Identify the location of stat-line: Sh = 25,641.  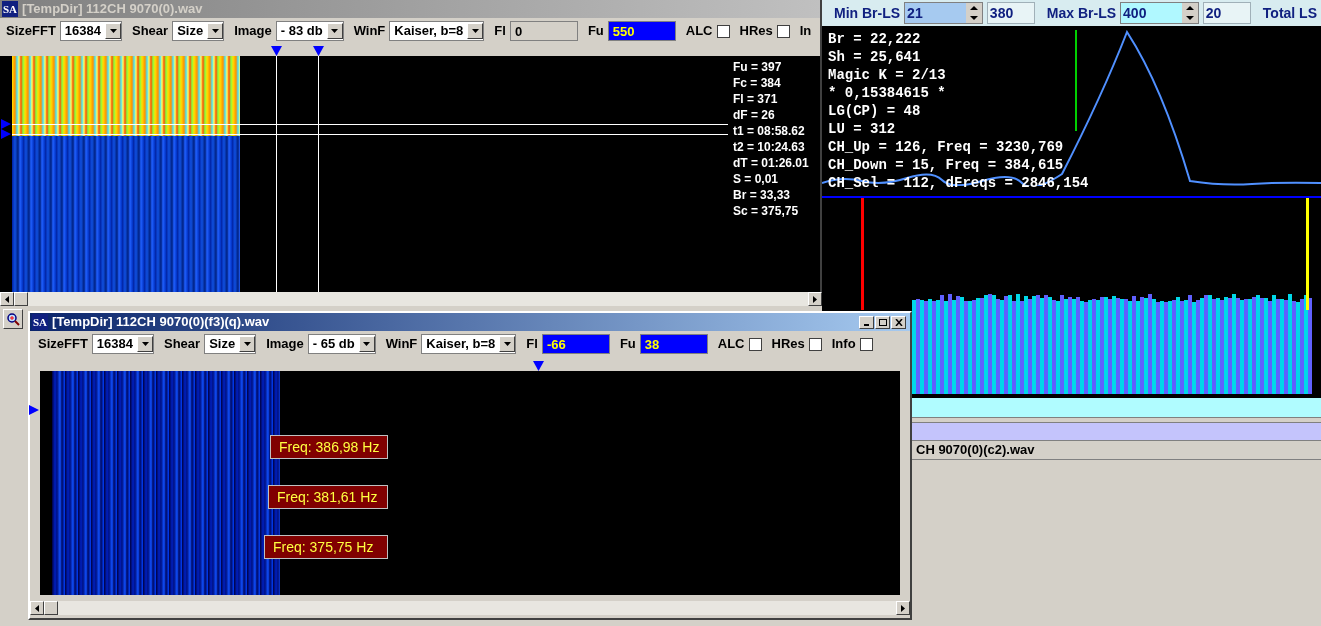
(875, 57).